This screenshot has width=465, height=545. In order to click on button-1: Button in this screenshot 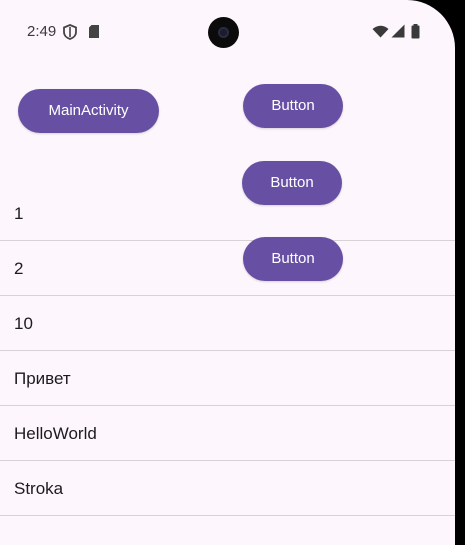, I will do `click(293, 106)`.